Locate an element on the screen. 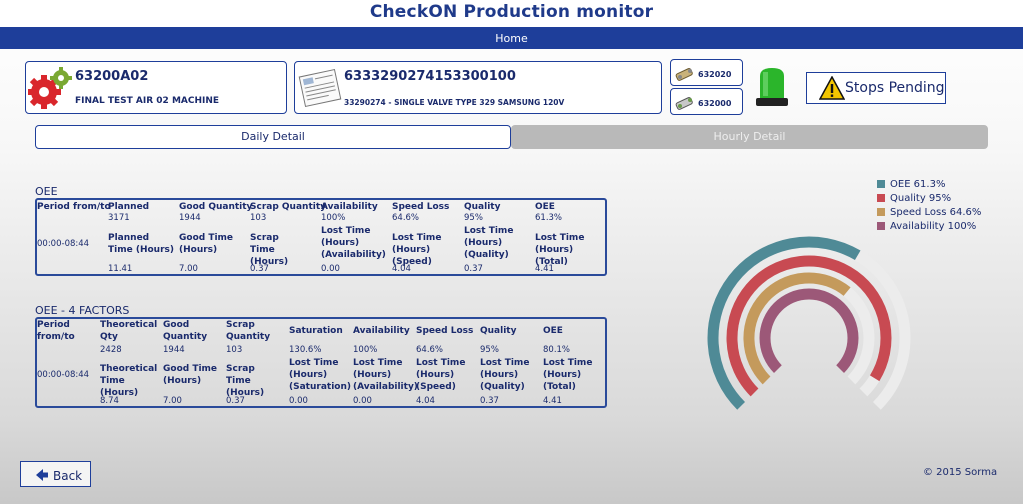 The height and width of the screenshot is (504, 1023). oee4-time-header: Theoretical Time (Hours) is located at coordinates (129, 381).